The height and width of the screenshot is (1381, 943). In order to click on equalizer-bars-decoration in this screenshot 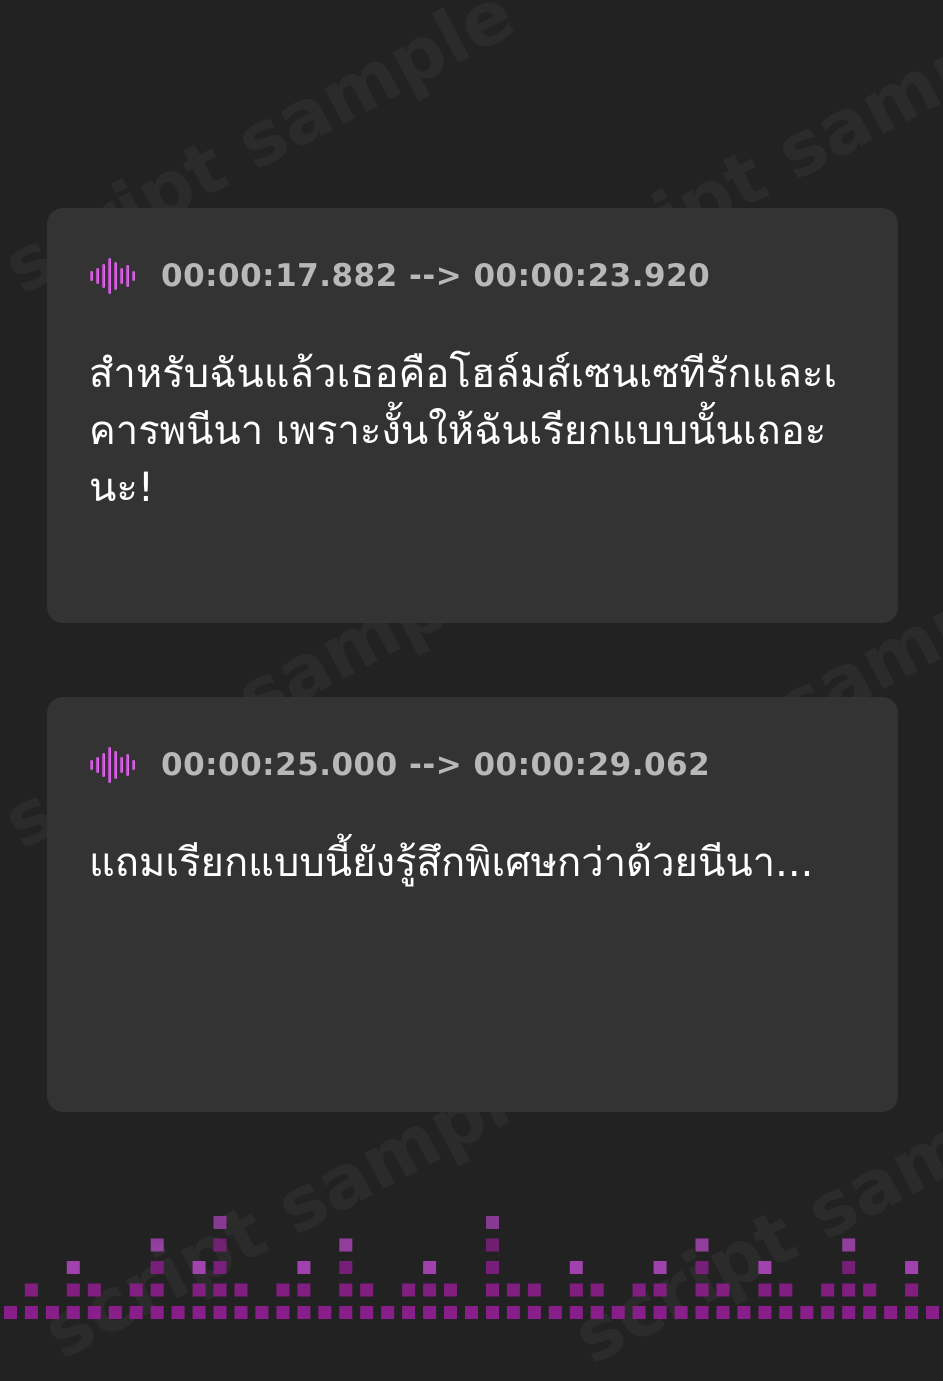, I will do `click(471, 1260)`.